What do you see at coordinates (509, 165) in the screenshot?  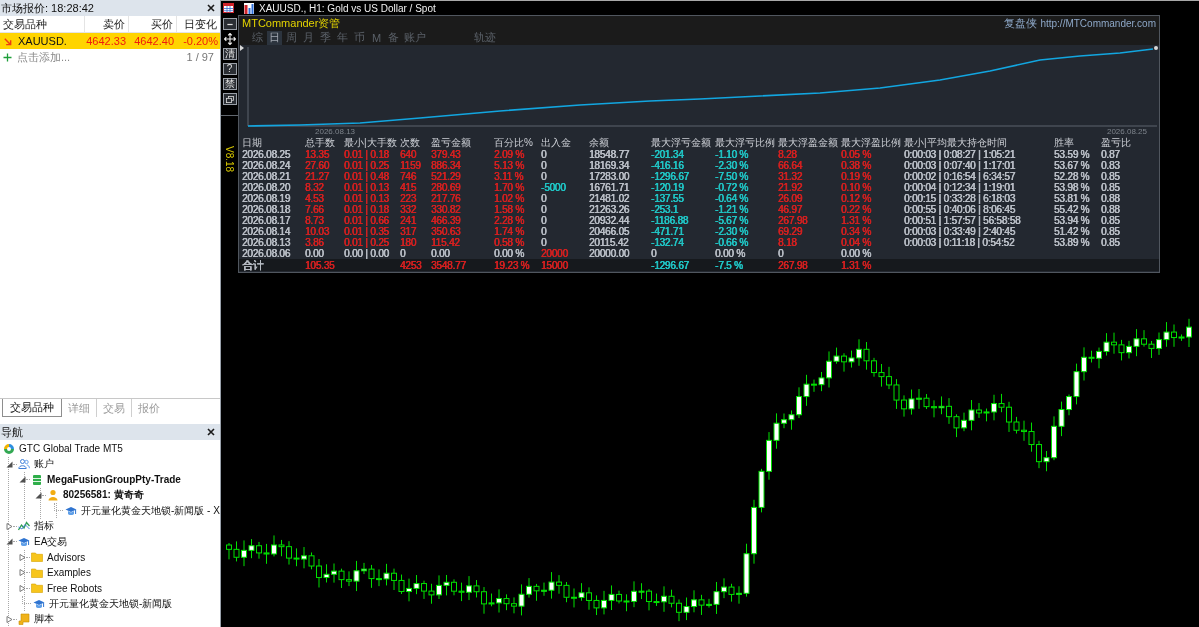 I see `table-cell: 5.13 %` at bounding box center [509, 165].